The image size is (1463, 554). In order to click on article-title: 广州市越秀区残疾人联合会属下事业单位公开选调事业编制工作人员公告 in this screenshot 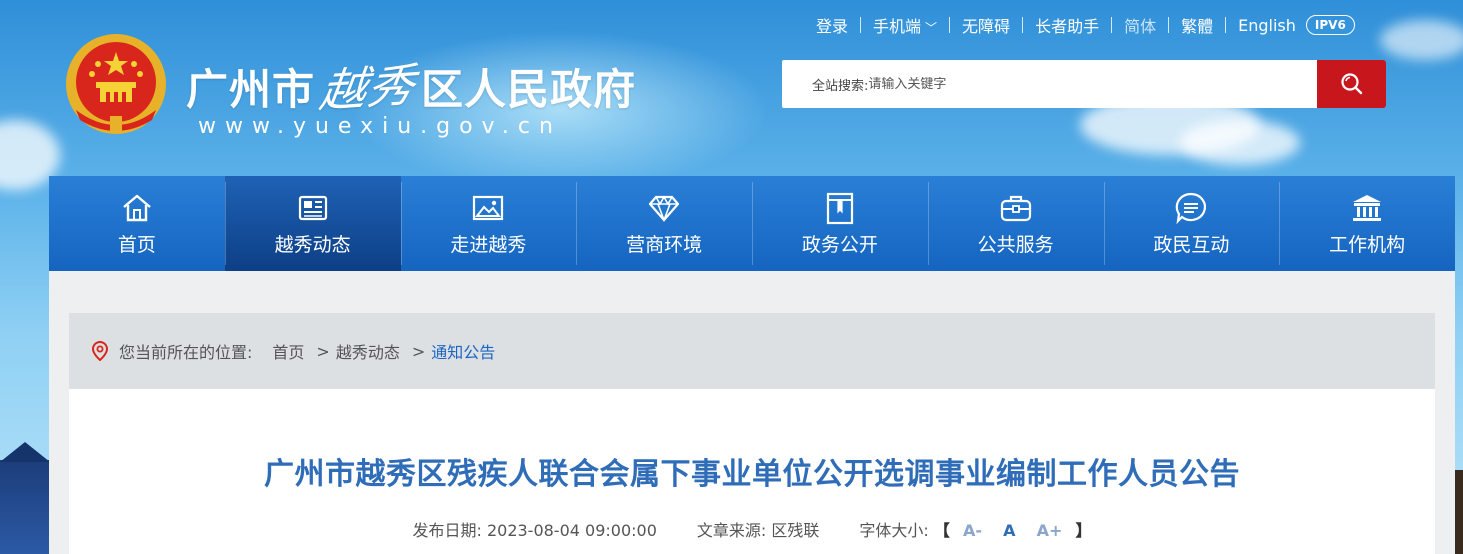, I will do `click(752, 474)`.